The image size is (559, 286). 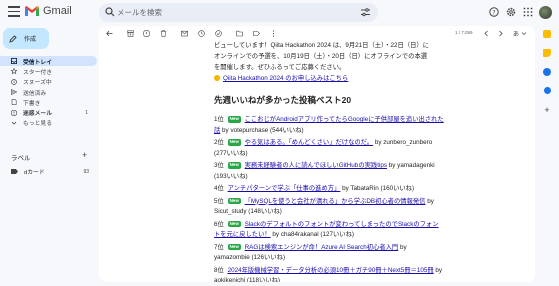 What do you see at coordinates (30, 40) in the screenshot?
I see `compose-label: 作成` at bounding box center [30, 40].